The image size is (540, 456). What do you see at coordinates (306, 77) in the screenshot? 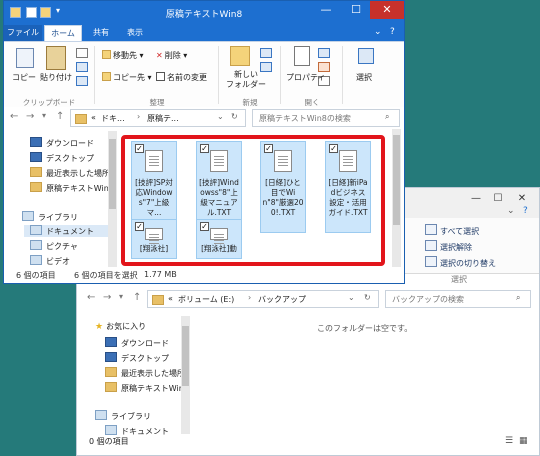
I see `properties-button: プロパティ` at bounding box center [306, 77].